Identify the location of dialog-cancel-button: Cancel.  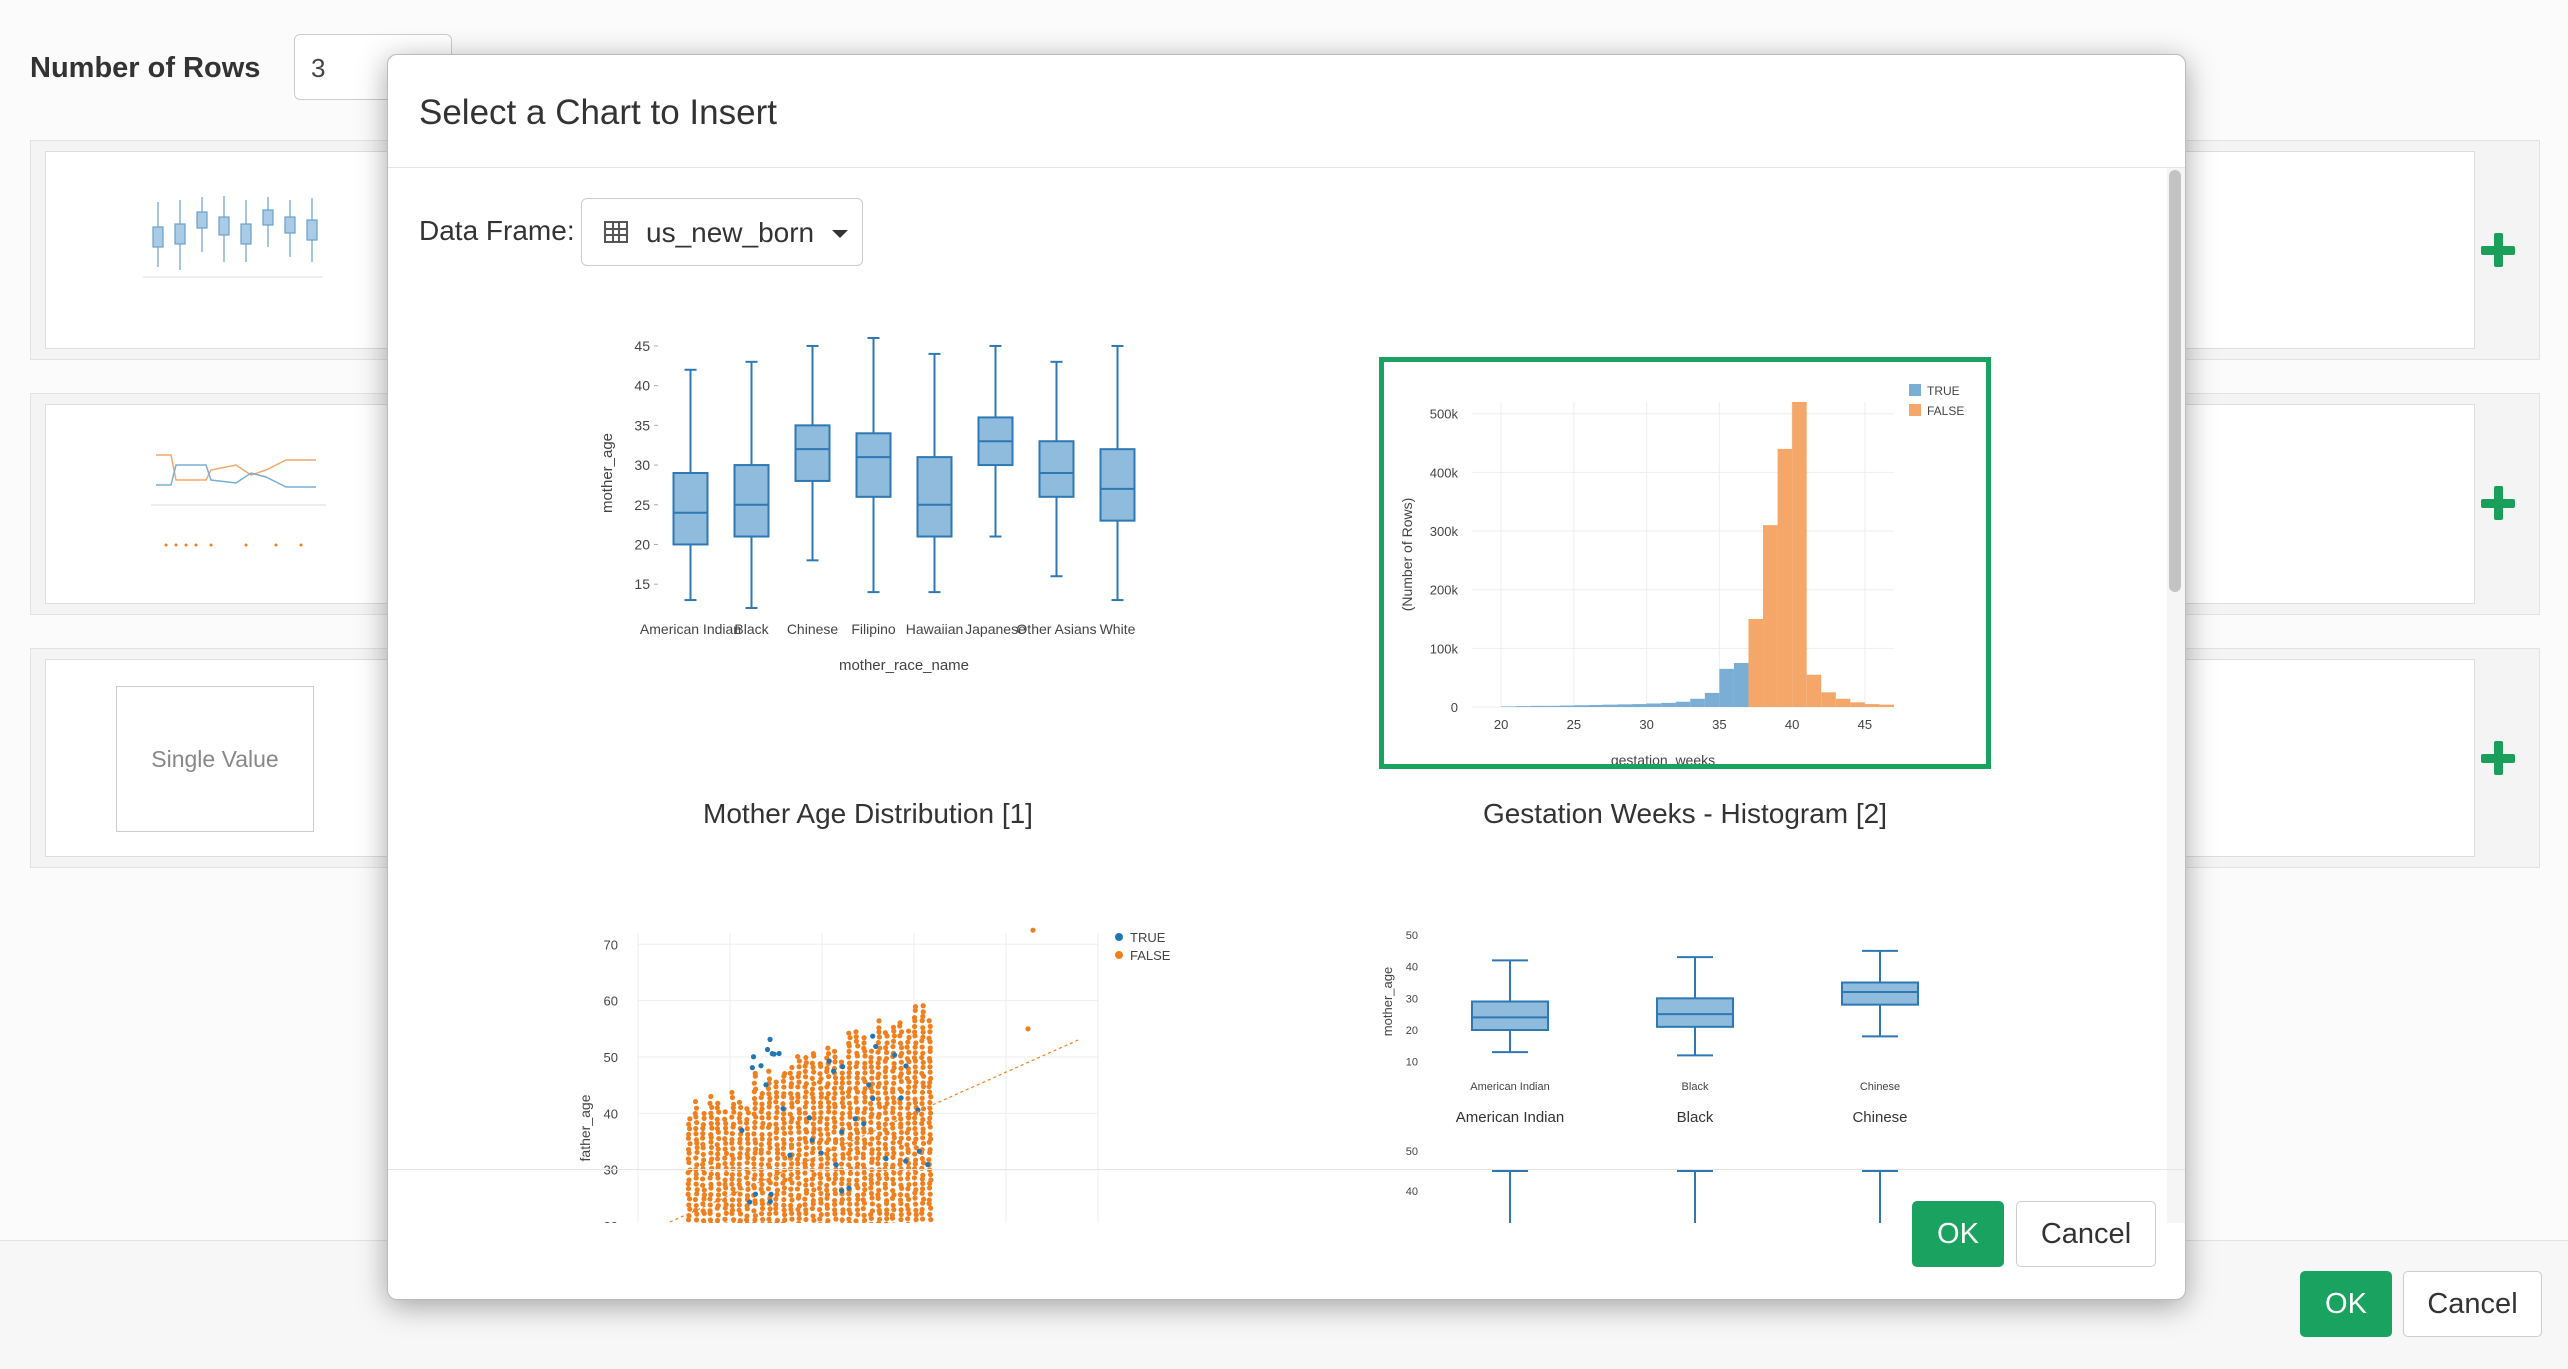
(2086, 1234).